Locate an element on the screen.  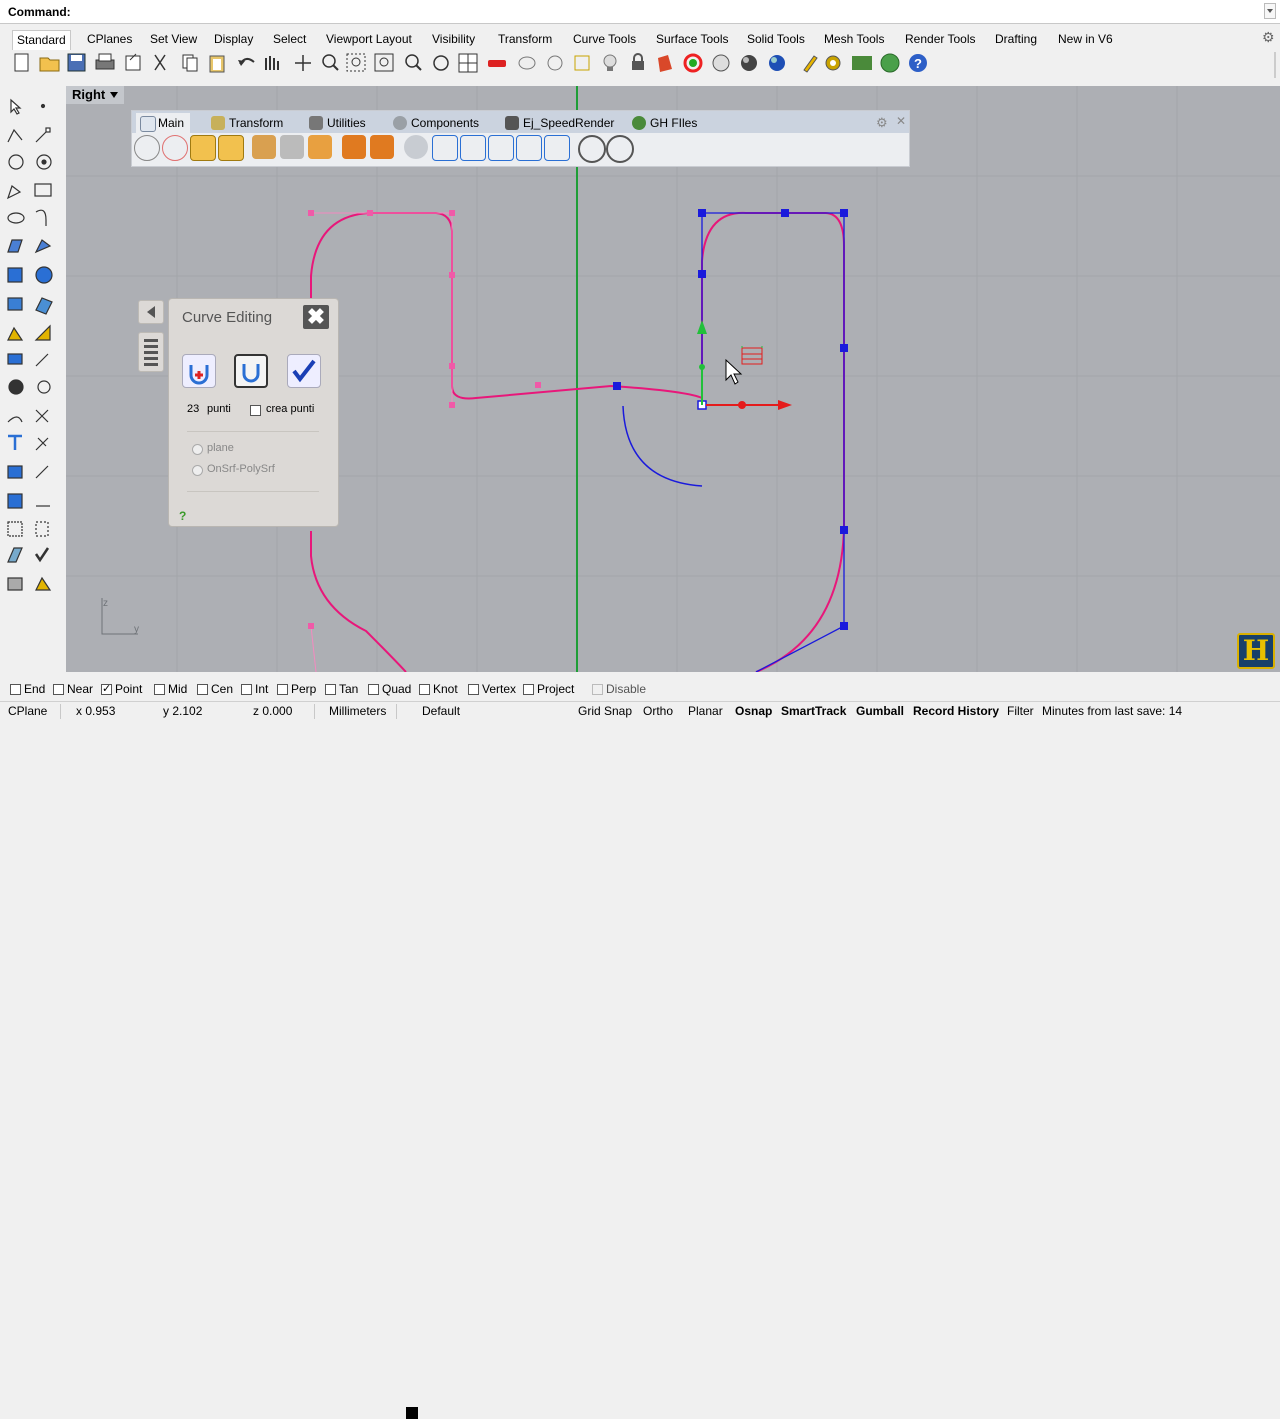
osnap-tan: Tan is located at coordinates (341, 689).